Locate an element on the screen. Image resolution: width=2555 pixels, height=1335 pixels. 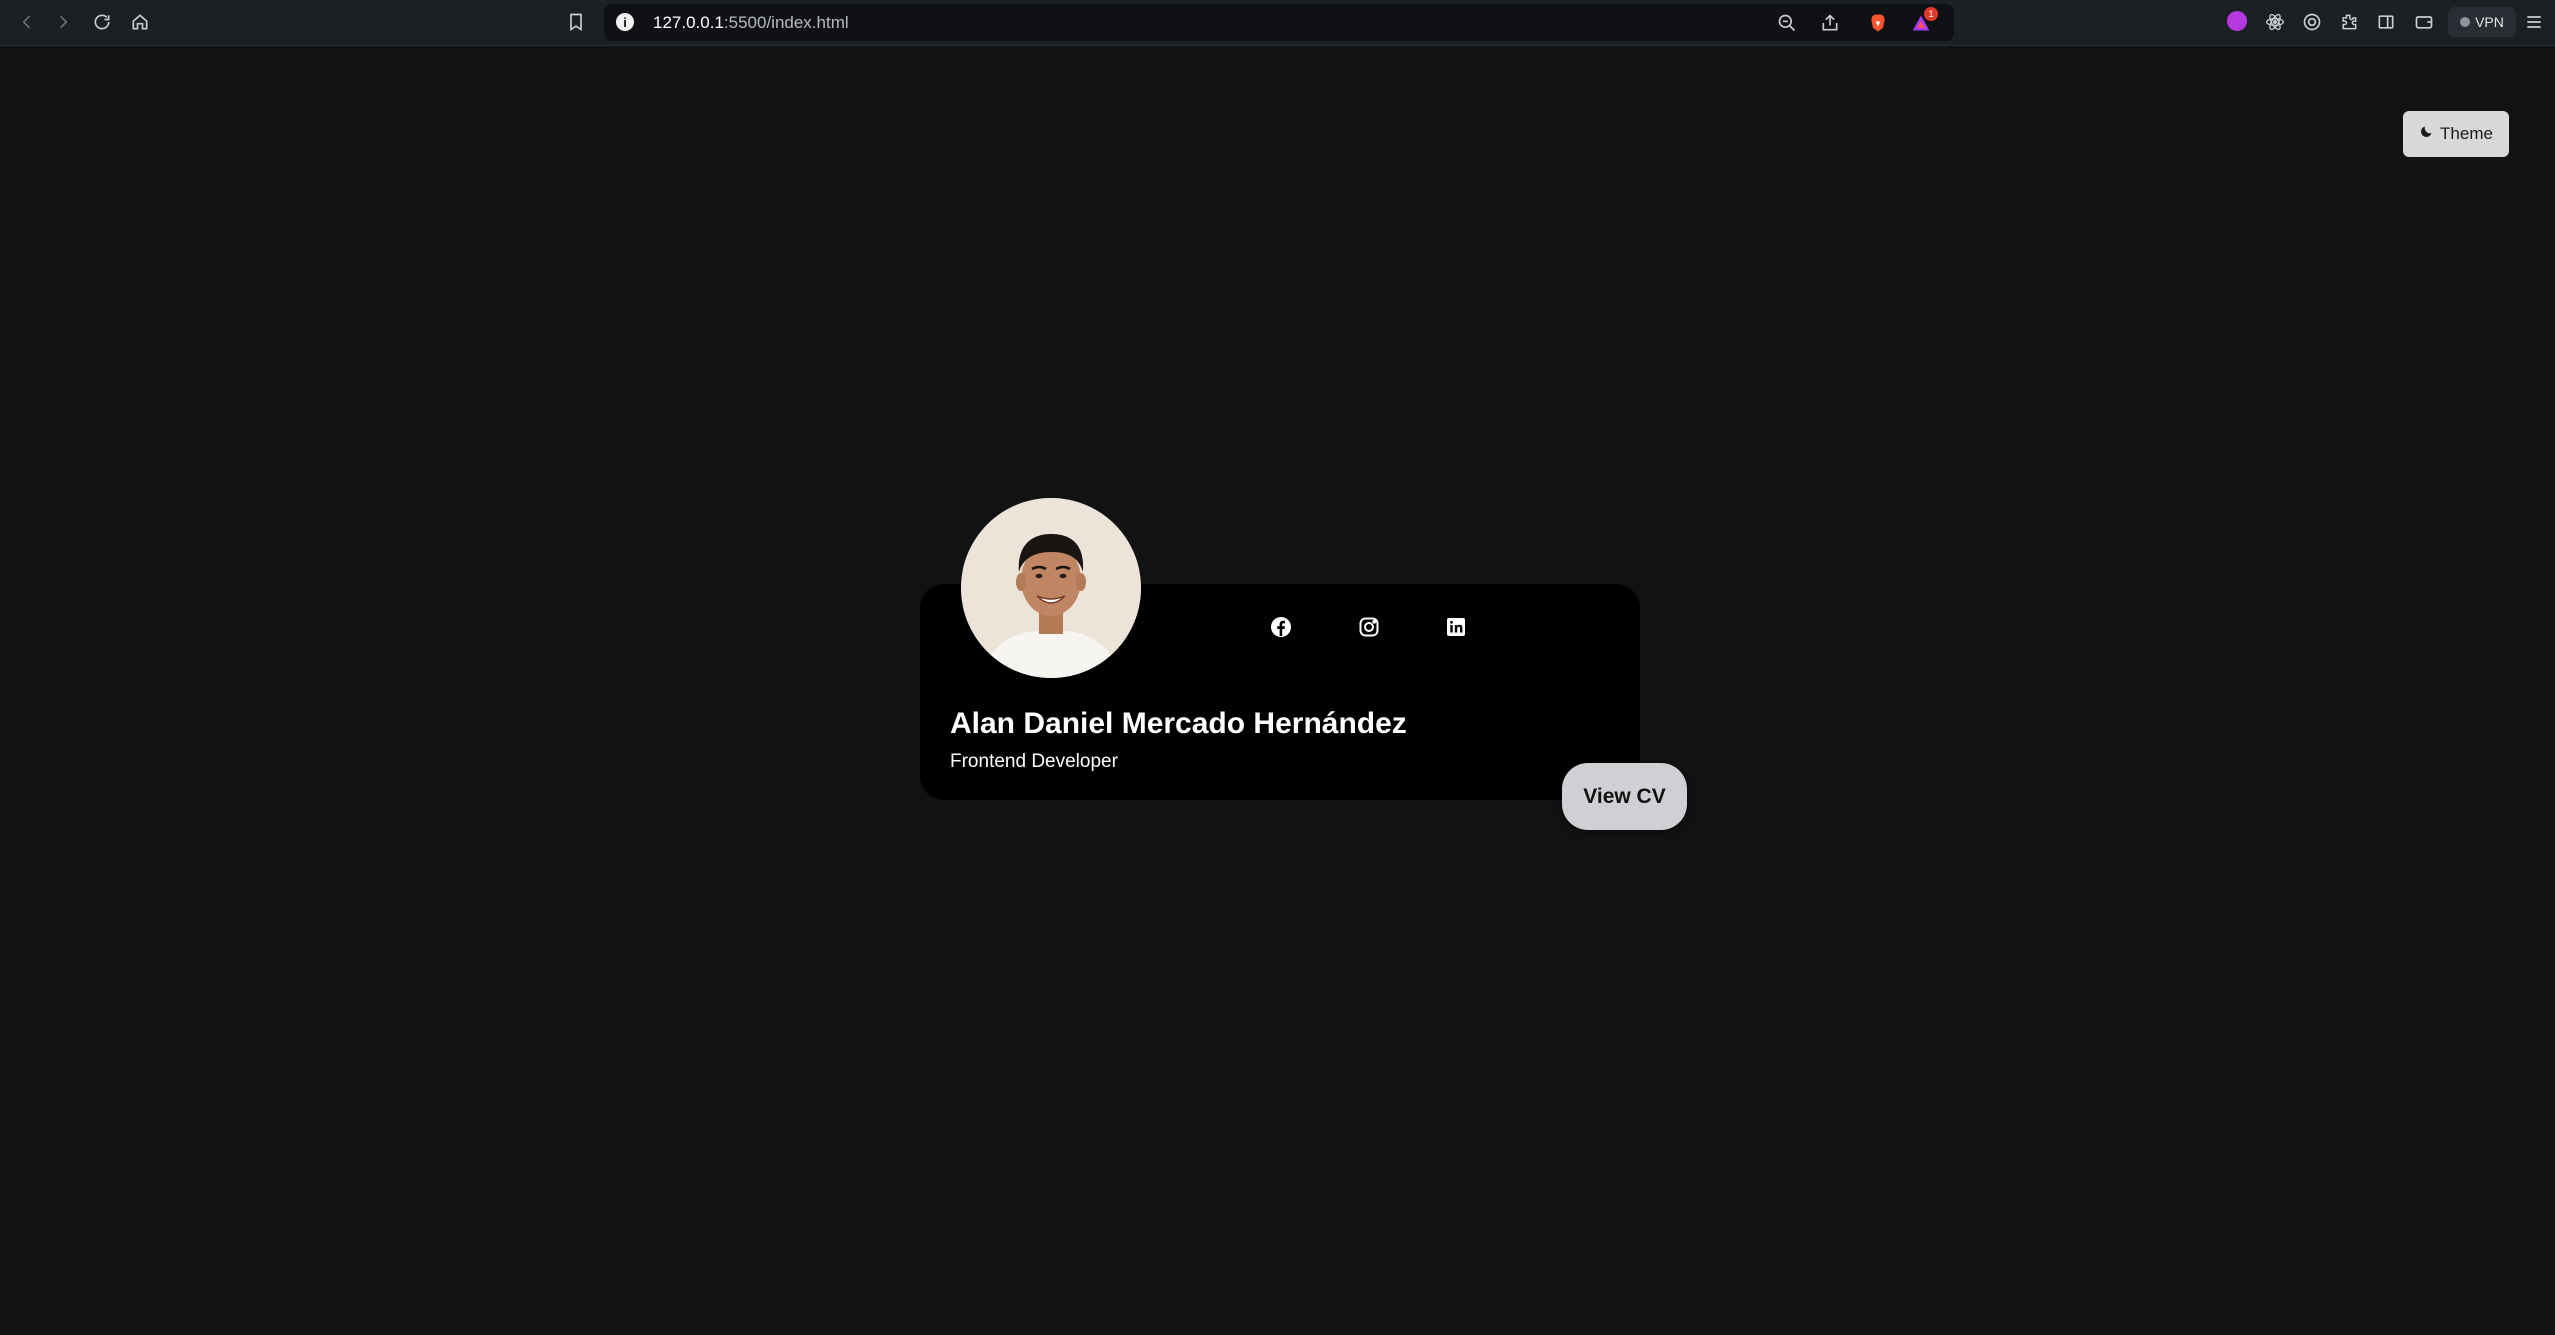
browser-toolbar: i 127.0.0.1:5500/index.html 1 VPN is located at coordinates (1277, 23).